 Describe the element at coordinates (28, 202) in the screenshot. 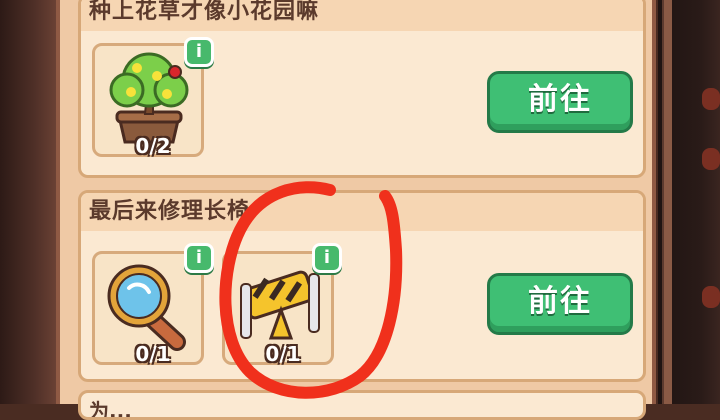

I see `left-frame` at that location.